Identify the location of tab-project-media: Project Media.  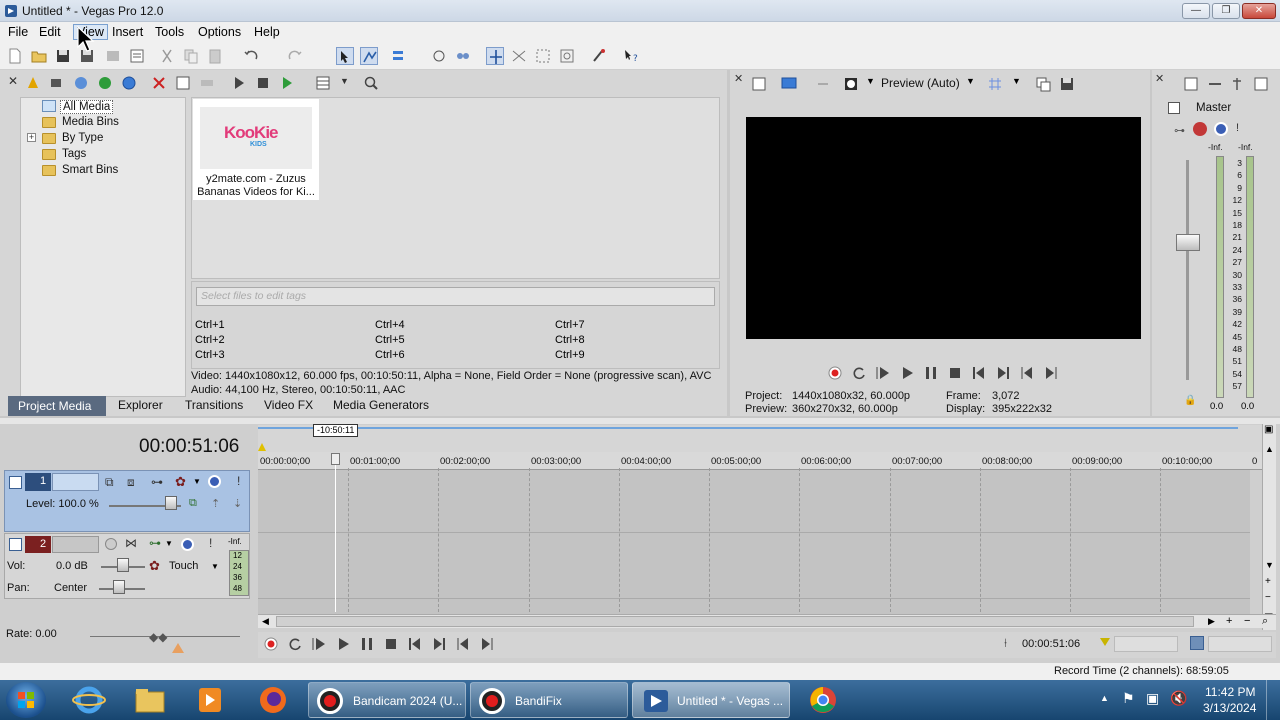
(57, 406).